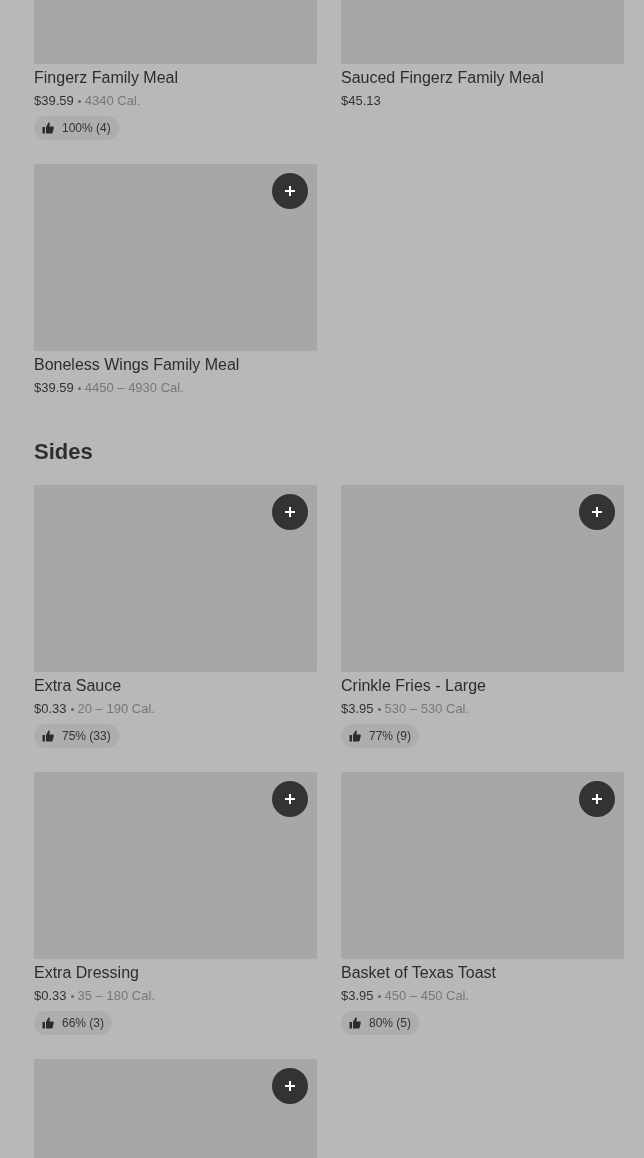  Describe the element at coordinates (380, 736) in the screenshot. I see `rating-badge: 77% (9)` at that location.